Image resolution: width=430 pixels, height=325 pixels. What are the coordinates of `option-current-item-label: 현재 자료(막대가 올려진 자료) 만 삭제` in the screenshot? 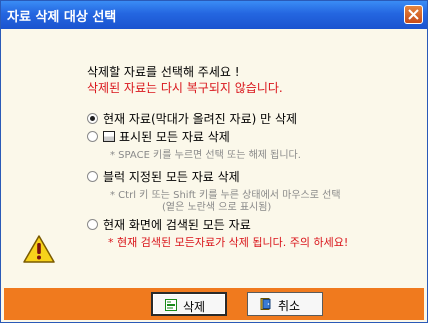 It's located at (200, 118).